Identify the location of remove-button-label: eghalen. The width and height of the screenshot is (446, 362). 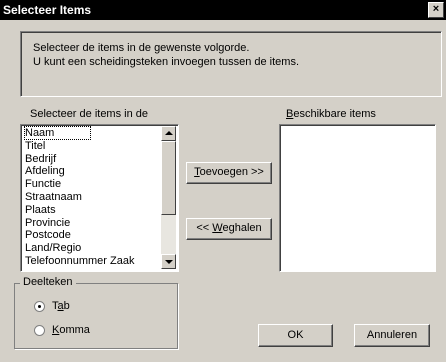
(242, 228).